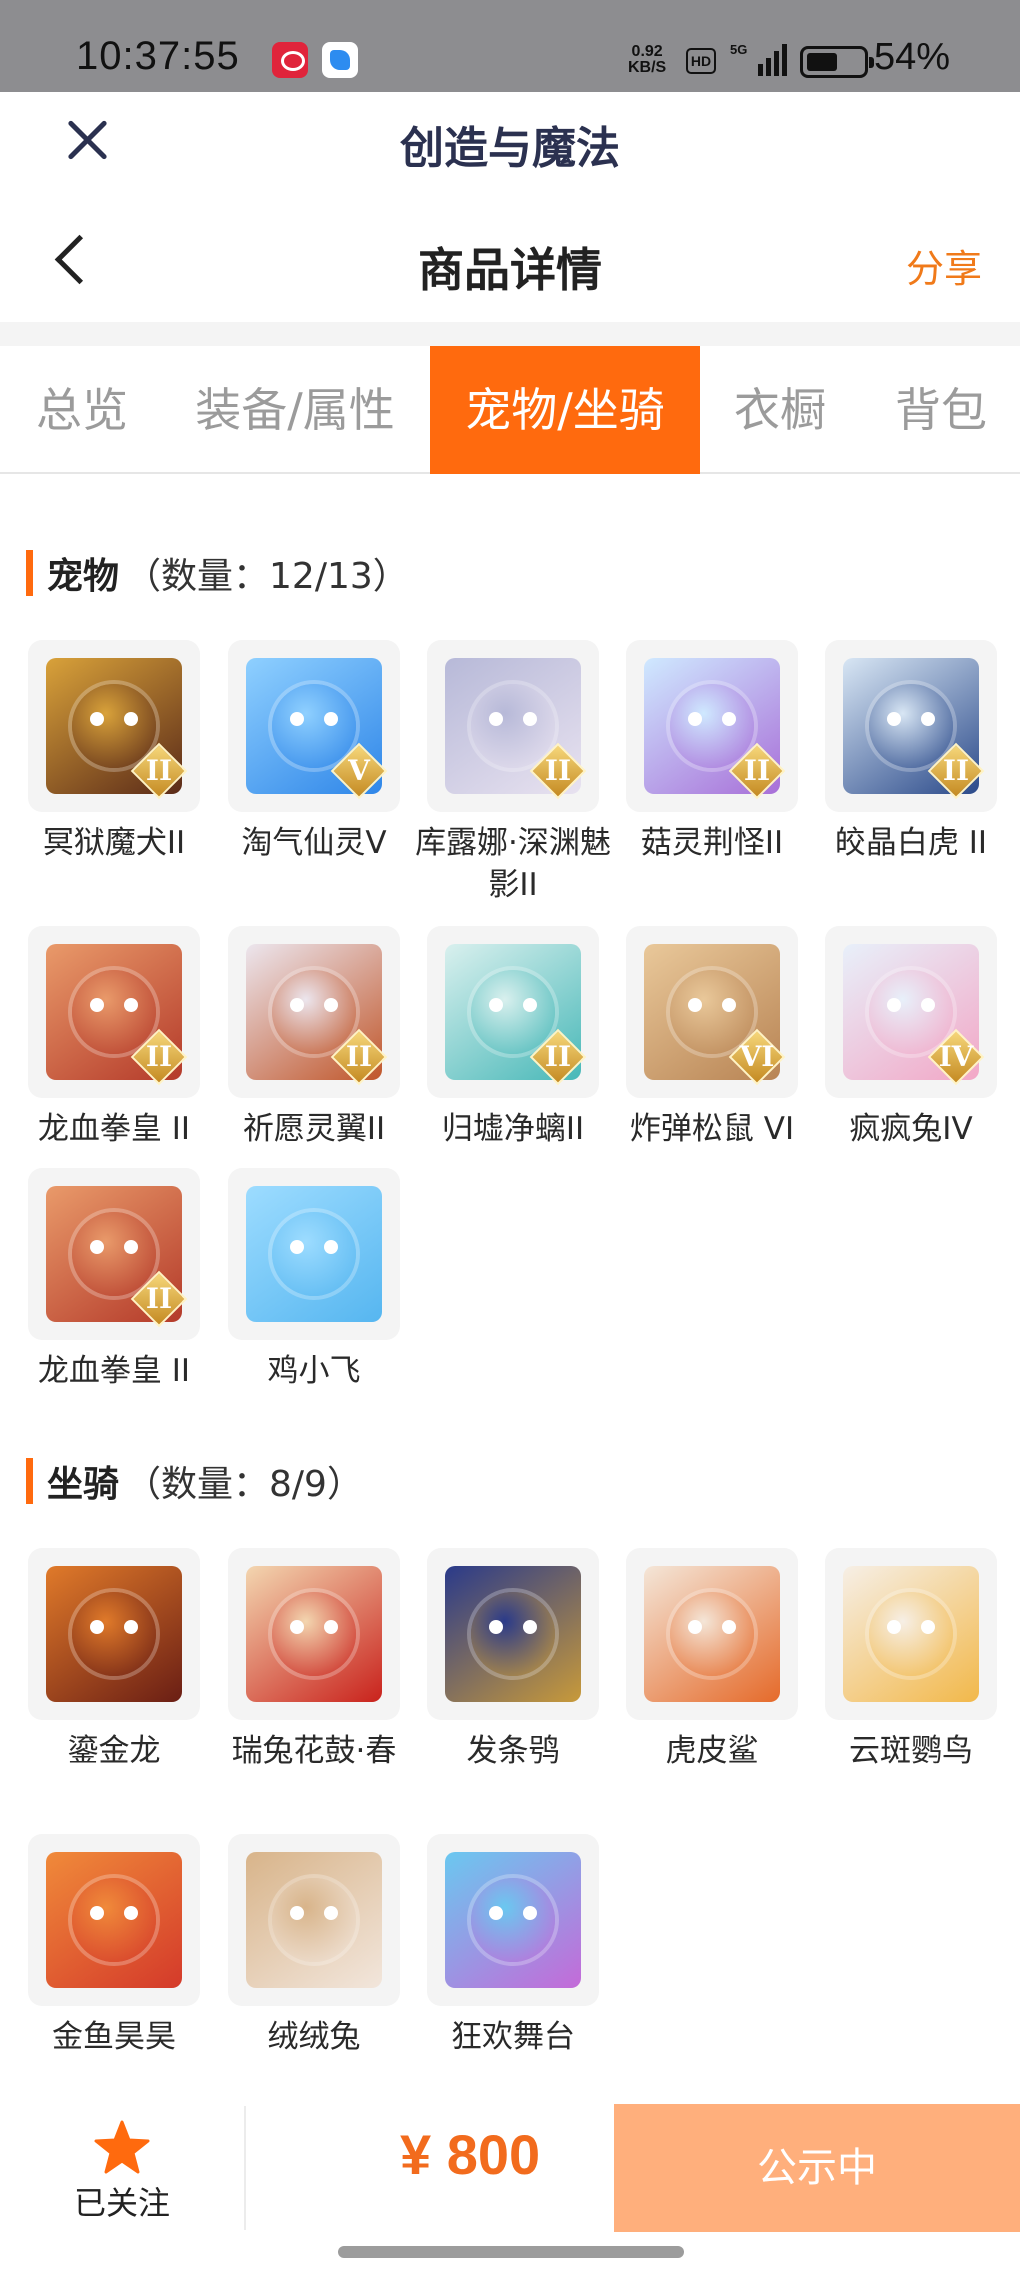 The height and width of the screenshot is (2280, 1020). I want to click on home-indicator, so click(511, 2252).